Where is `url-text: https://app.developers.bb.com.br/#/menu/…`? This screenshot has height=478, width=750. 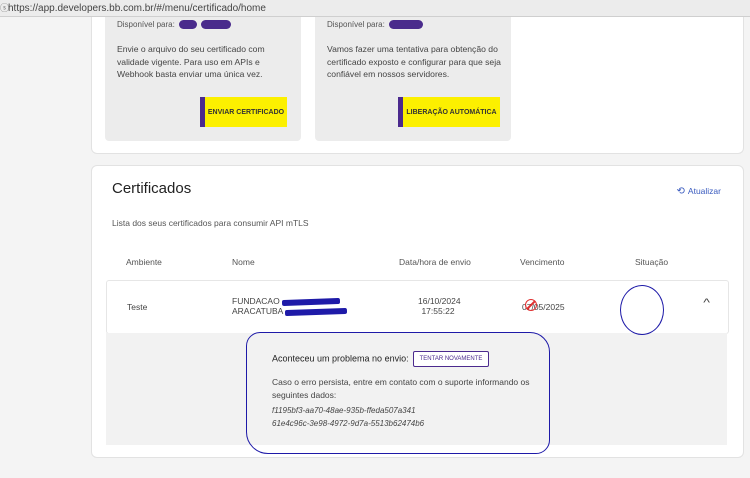 url-text: https://app.developers.bb.com.br/#/menu/… is located at coordinates (137, 8).